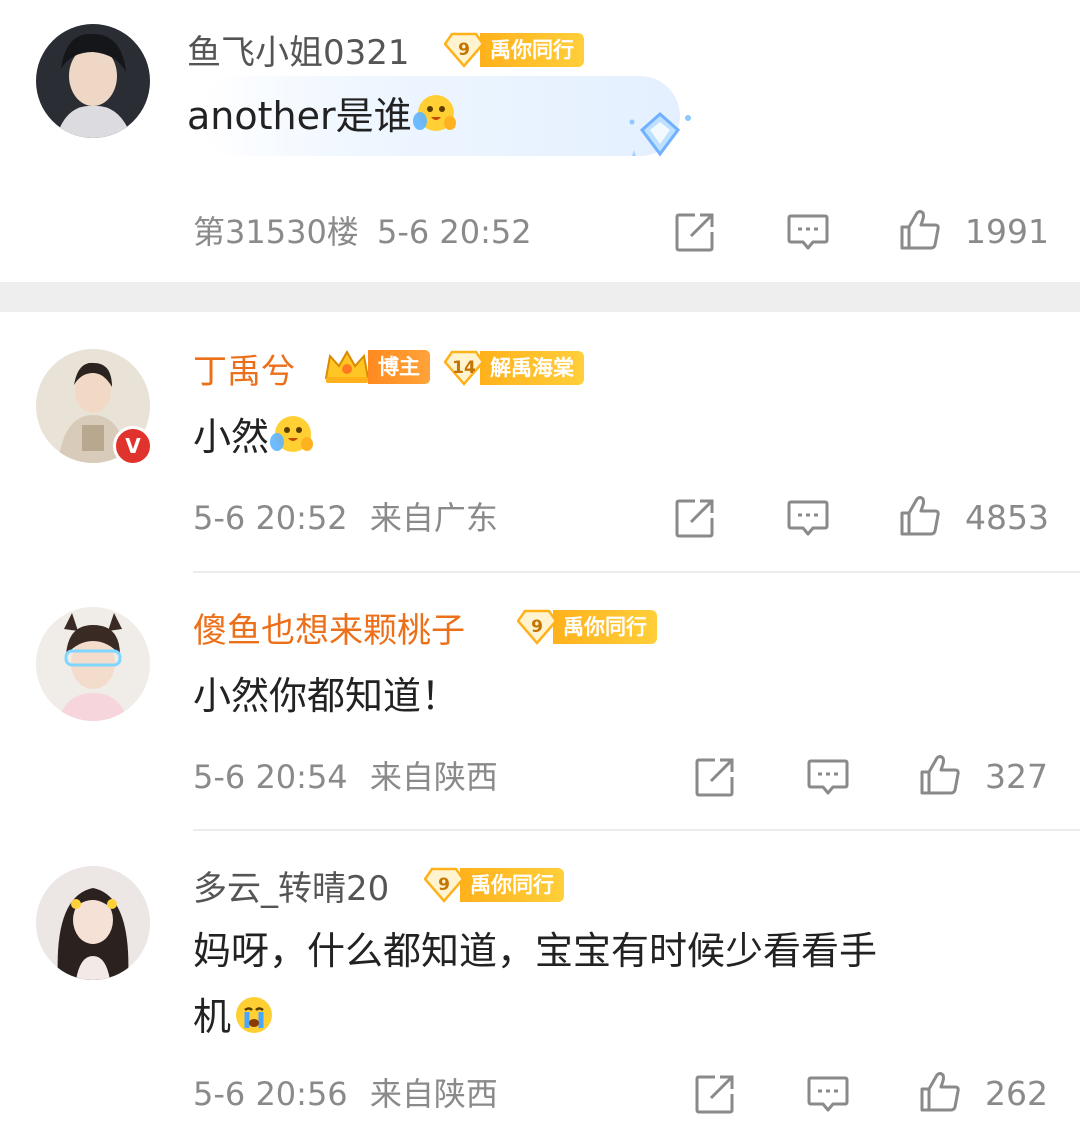 This screenshot has height=1146, width=1080. What do you see at coordinates (399, 367) in the screenshot?
I see `blogger-badge-label: 博主` at bounding box center [399, 367].